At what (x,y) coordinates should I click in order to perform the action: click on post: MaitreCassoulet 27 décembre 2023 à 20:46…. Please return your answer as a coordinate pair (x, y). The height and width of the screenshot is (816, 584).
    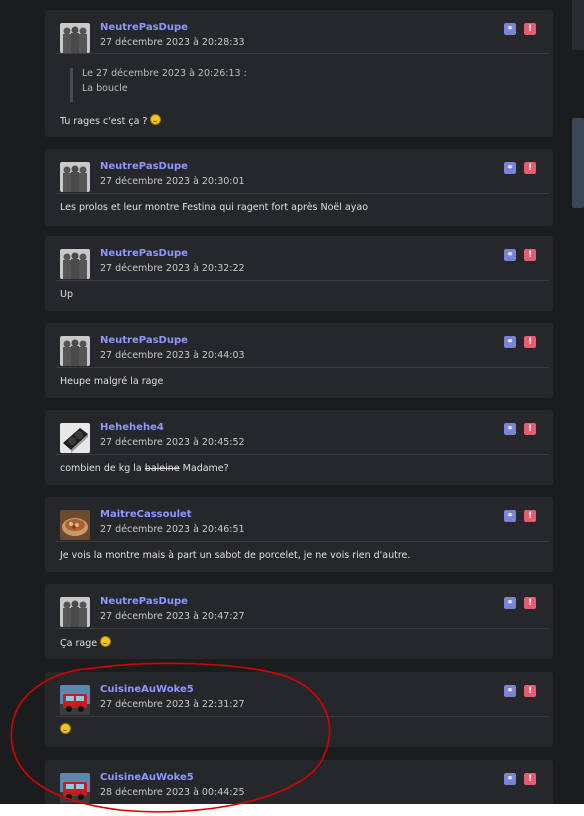
    Looking at the image, I should click on (299, 534).